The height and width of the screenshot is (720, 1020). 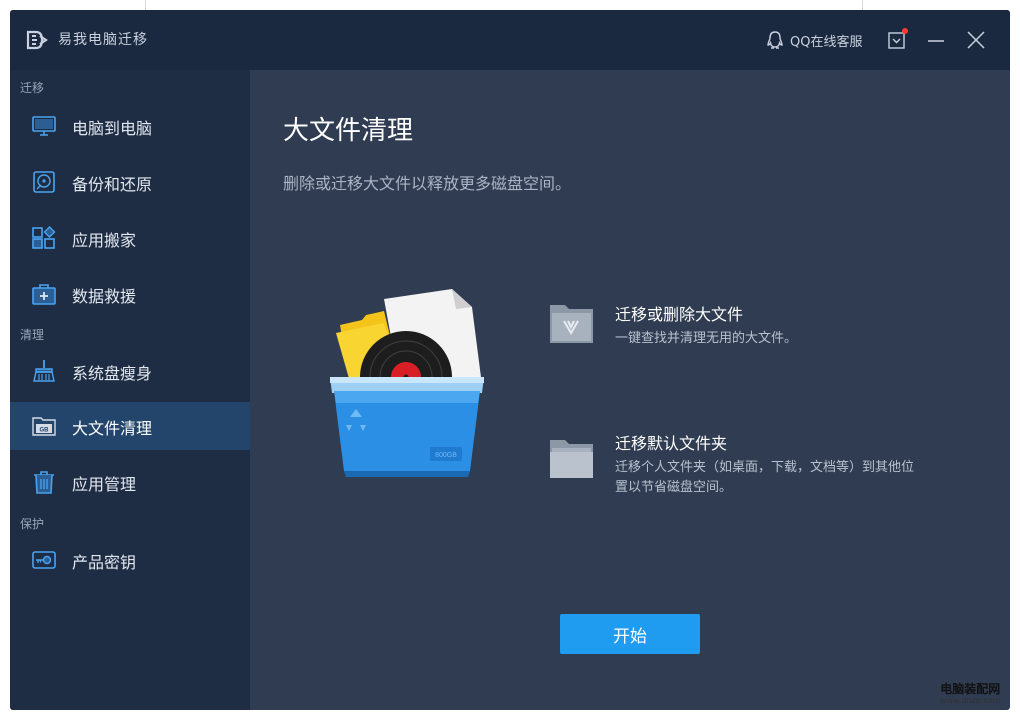 What do you see at coordinates (970, 689) in the screenshot?
I see `watermark-main: 电脑装配网` at bounding box center [970, 689].